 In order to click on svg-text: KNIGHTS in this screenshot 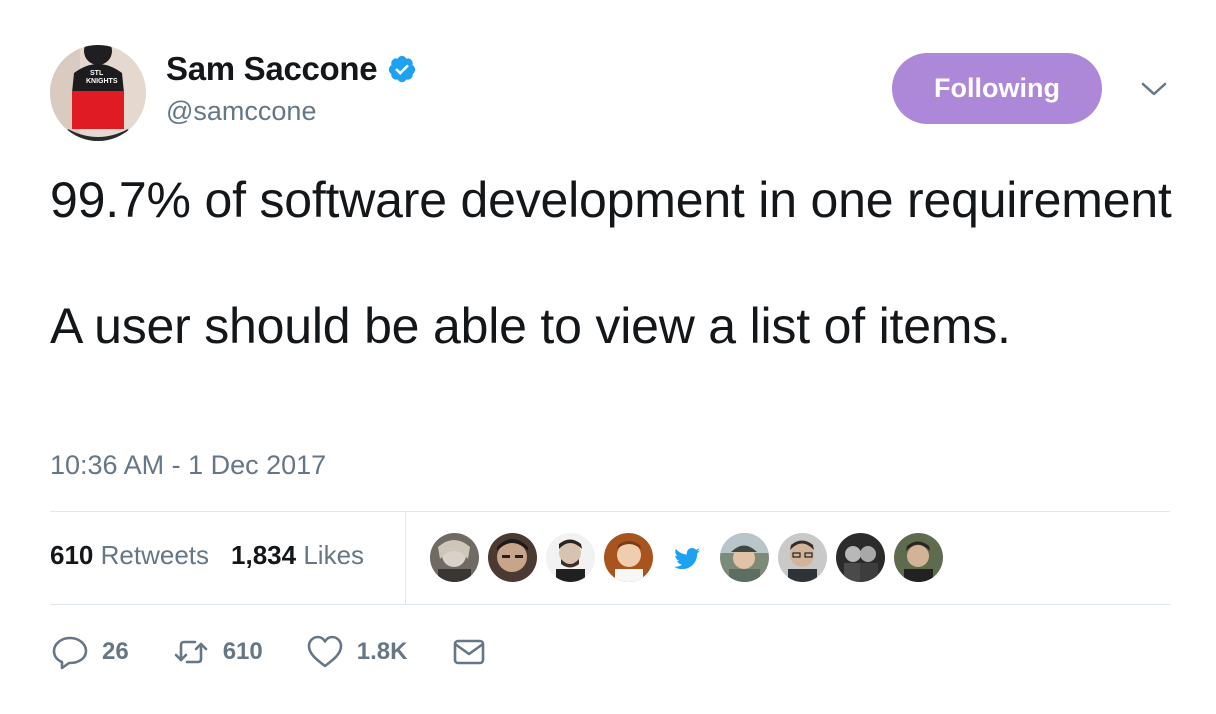, I will do `click(102, 81)`.